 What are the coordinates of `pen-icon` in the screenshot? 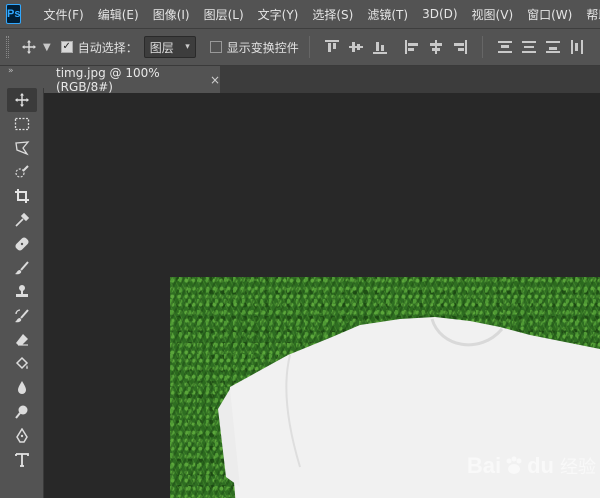 It's located at (22, 435).